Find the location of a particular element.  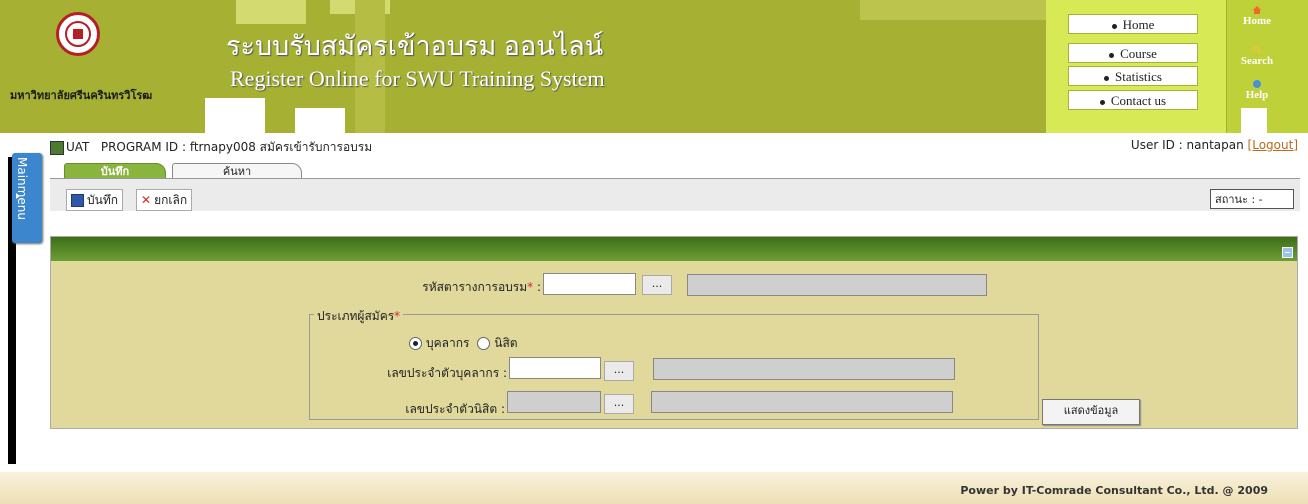

radio-staff is located at coordinates (415, 343).